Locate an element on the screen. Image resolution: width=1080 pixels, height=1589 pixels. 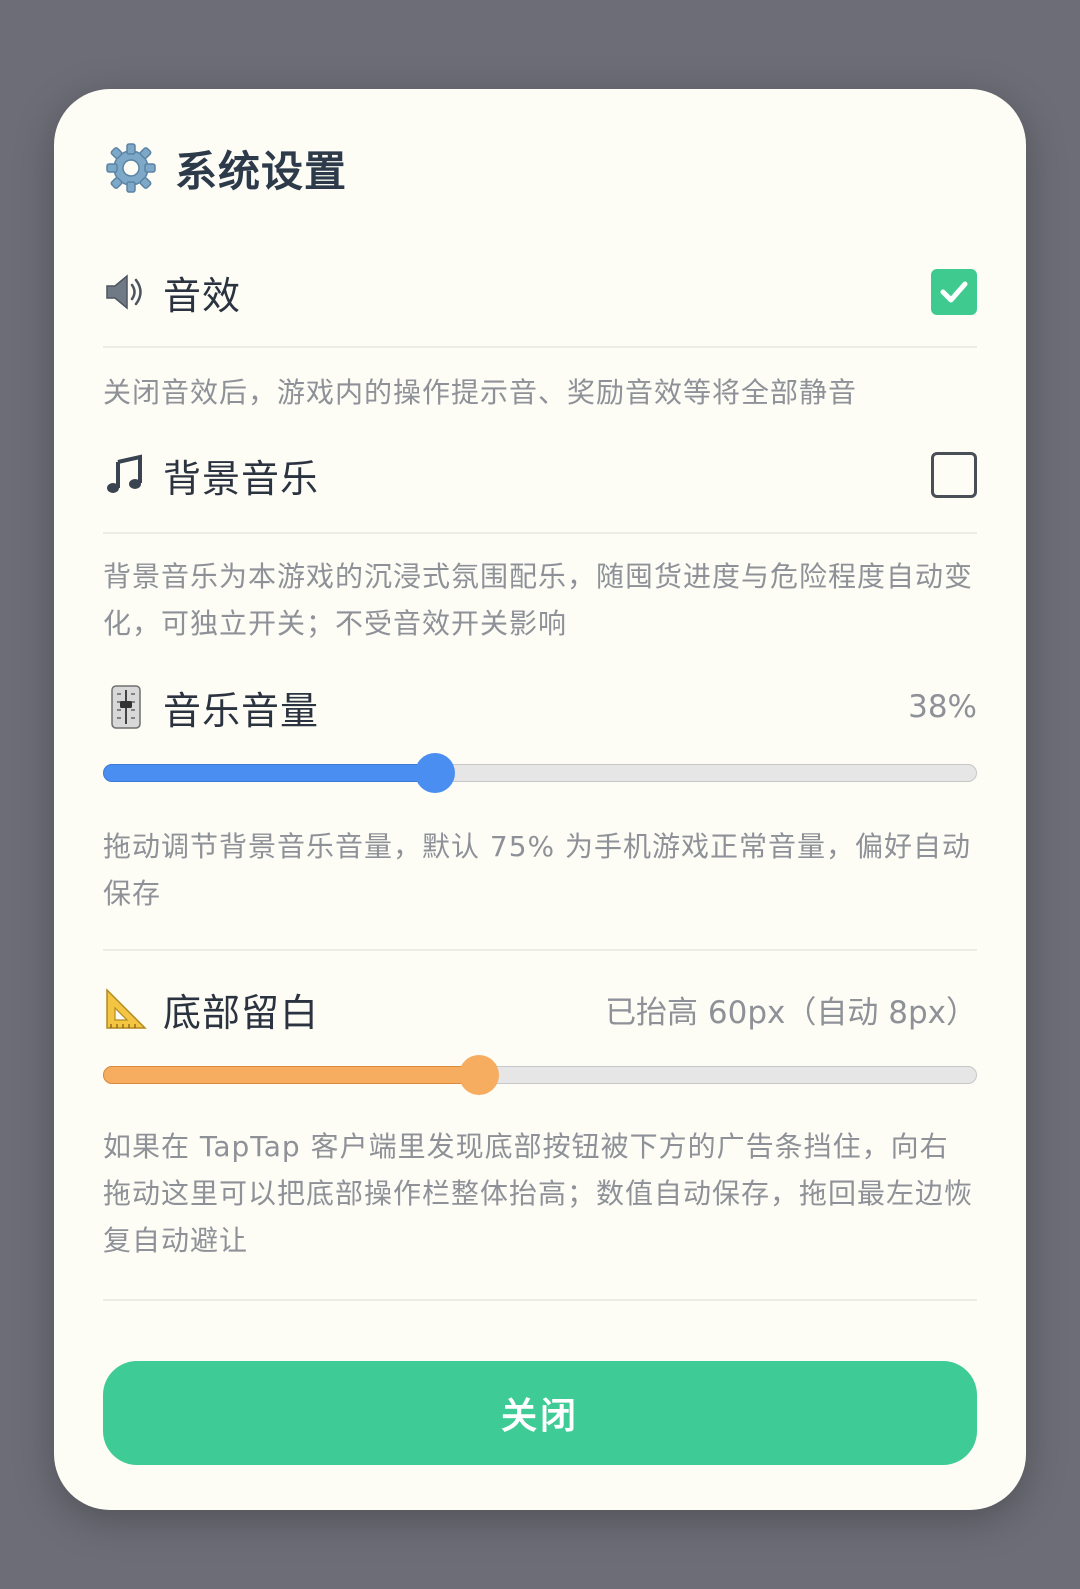
mixer-slider-icon is located at coordinates (126, 707).